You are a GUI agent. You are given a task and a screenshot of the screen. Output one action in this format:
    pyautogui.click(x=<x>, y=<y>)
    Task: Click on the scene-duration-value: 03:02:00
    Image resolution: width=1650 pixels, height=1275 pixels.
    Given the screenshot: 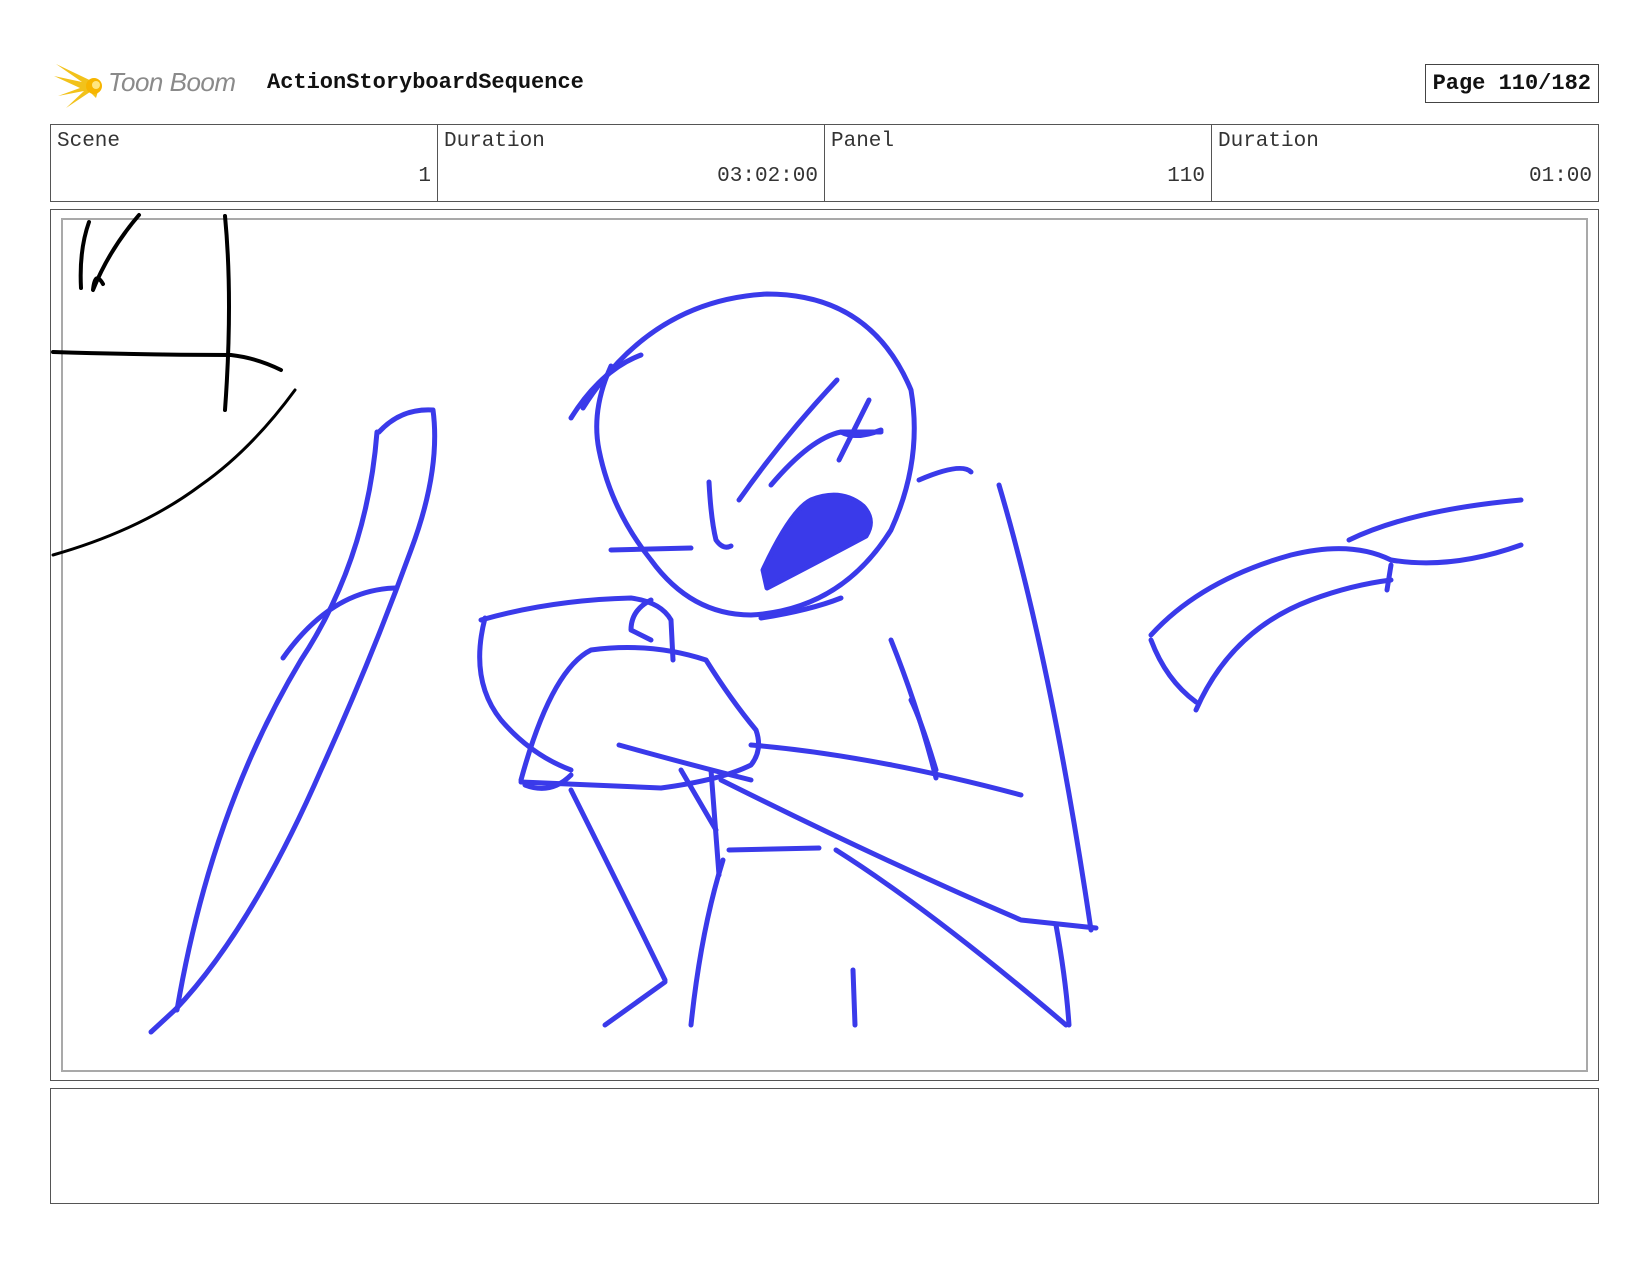 What is the action you would take?
    pyautogui.click(x=767, y=176)
    